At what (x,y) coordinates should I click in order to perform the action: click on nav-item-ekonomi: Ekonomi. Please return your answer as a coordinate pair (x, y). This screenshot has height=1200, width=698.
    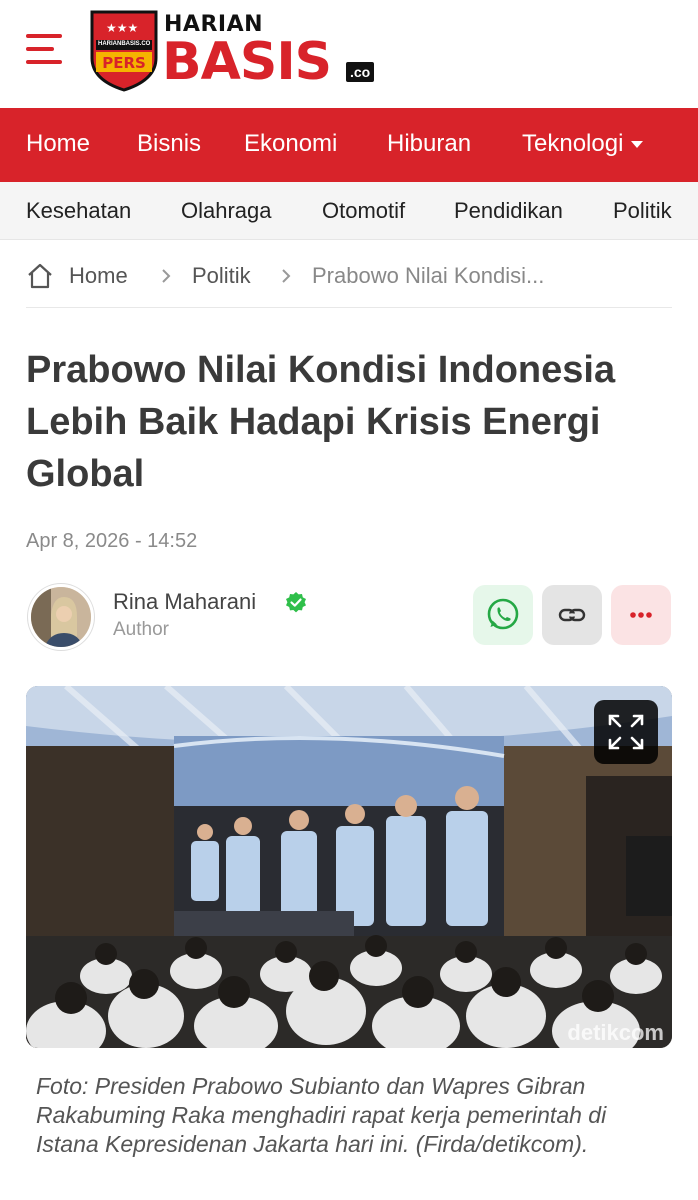
    Looking at the image, I should click on (290, 144).